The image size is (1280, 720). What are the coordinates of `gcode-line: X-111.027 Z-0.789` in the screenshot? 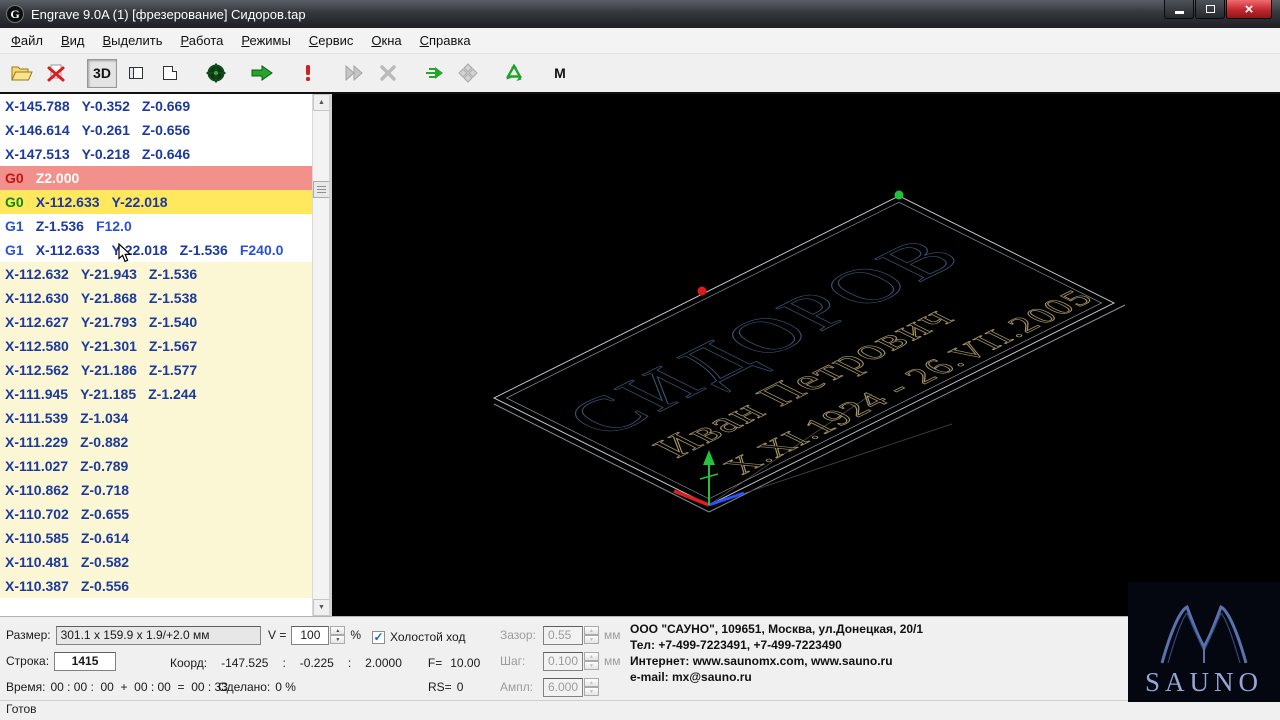 It's located at (156, 466).